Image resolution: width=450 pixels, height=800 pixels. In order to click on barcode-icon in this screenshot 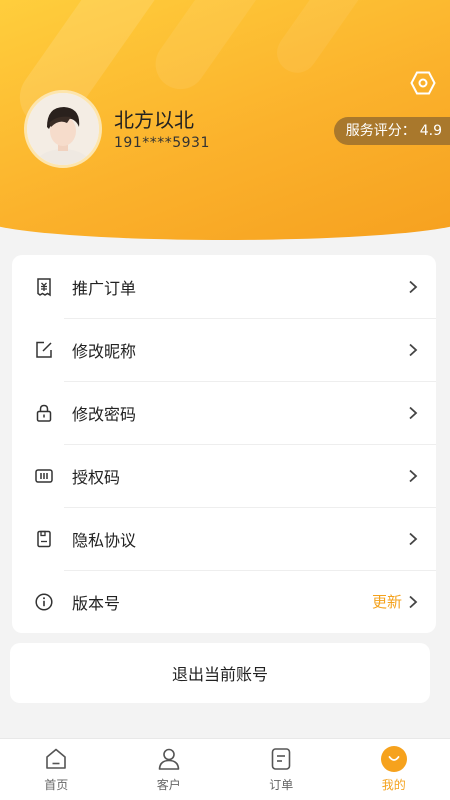, I will do `click(44, 476)`.